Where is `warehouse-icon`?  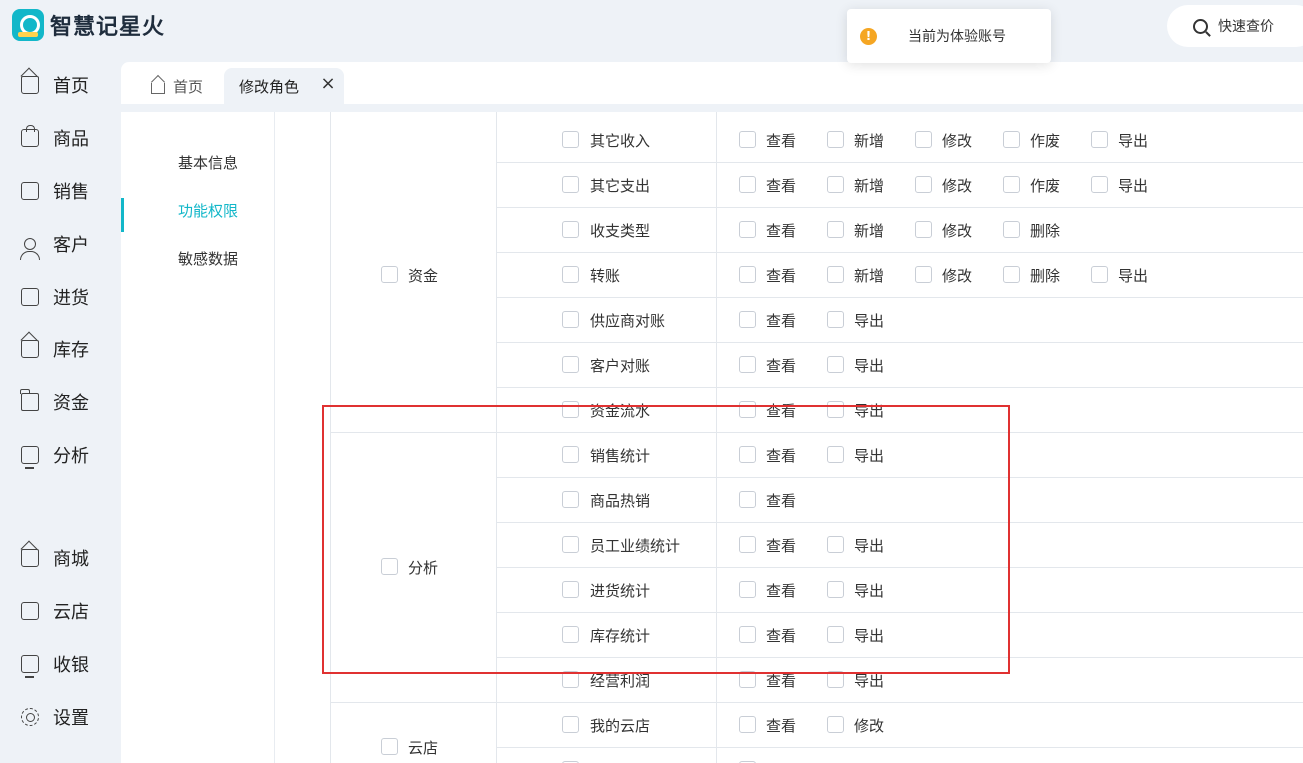
warehouse-icon is located at coordinates (30, 349).